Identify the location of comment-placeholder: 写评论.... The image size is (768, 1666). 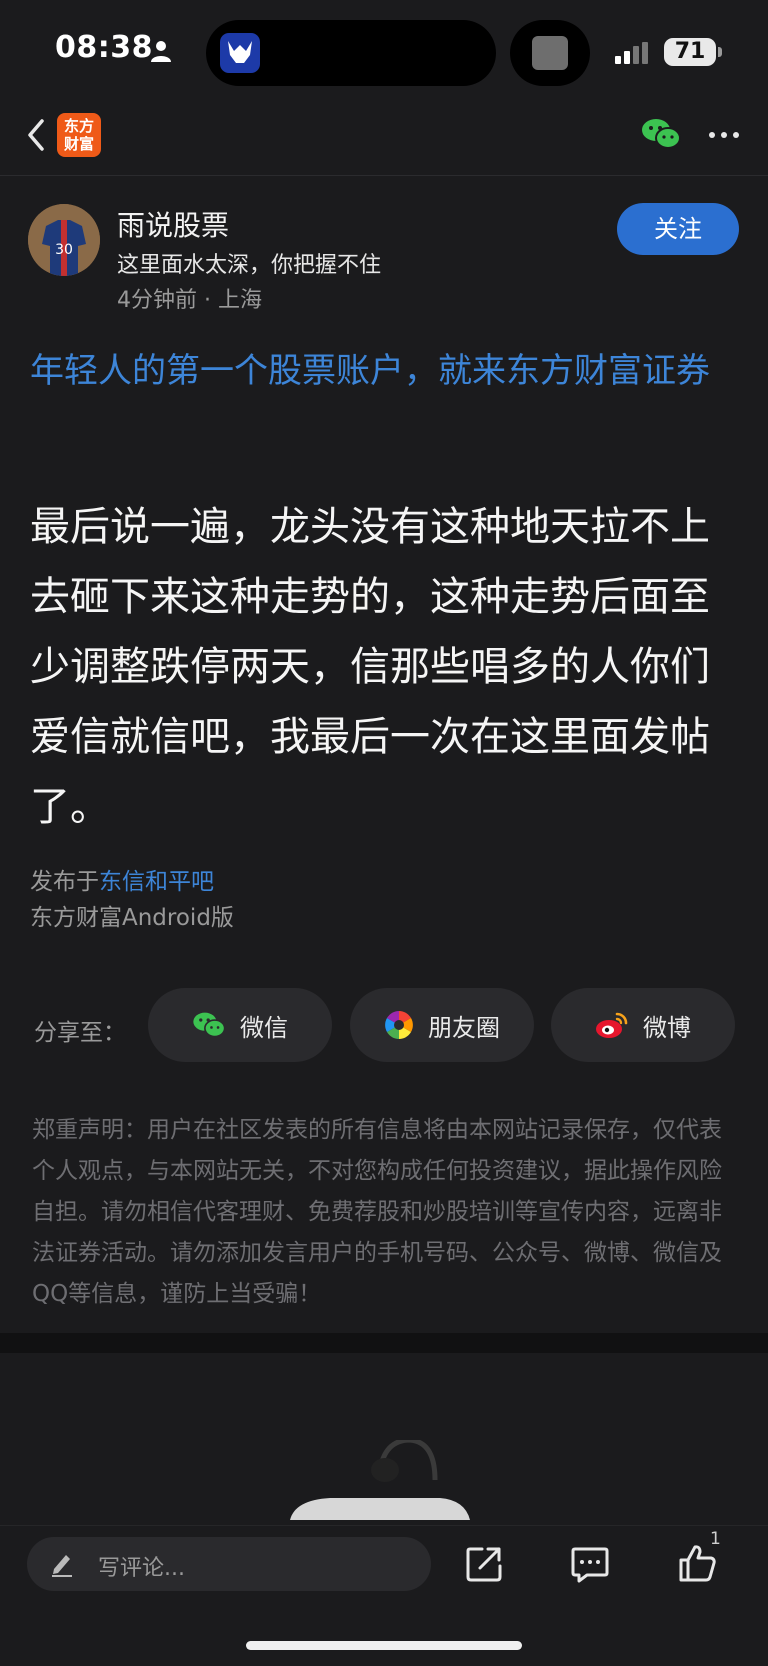
(141, 1566).